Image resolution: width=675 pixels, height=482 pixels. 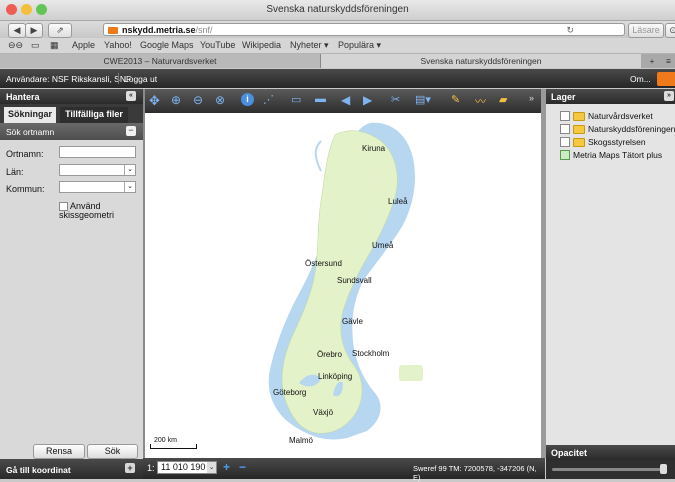 I want to click on opacity-slider-area, so click(x=610, y=469).